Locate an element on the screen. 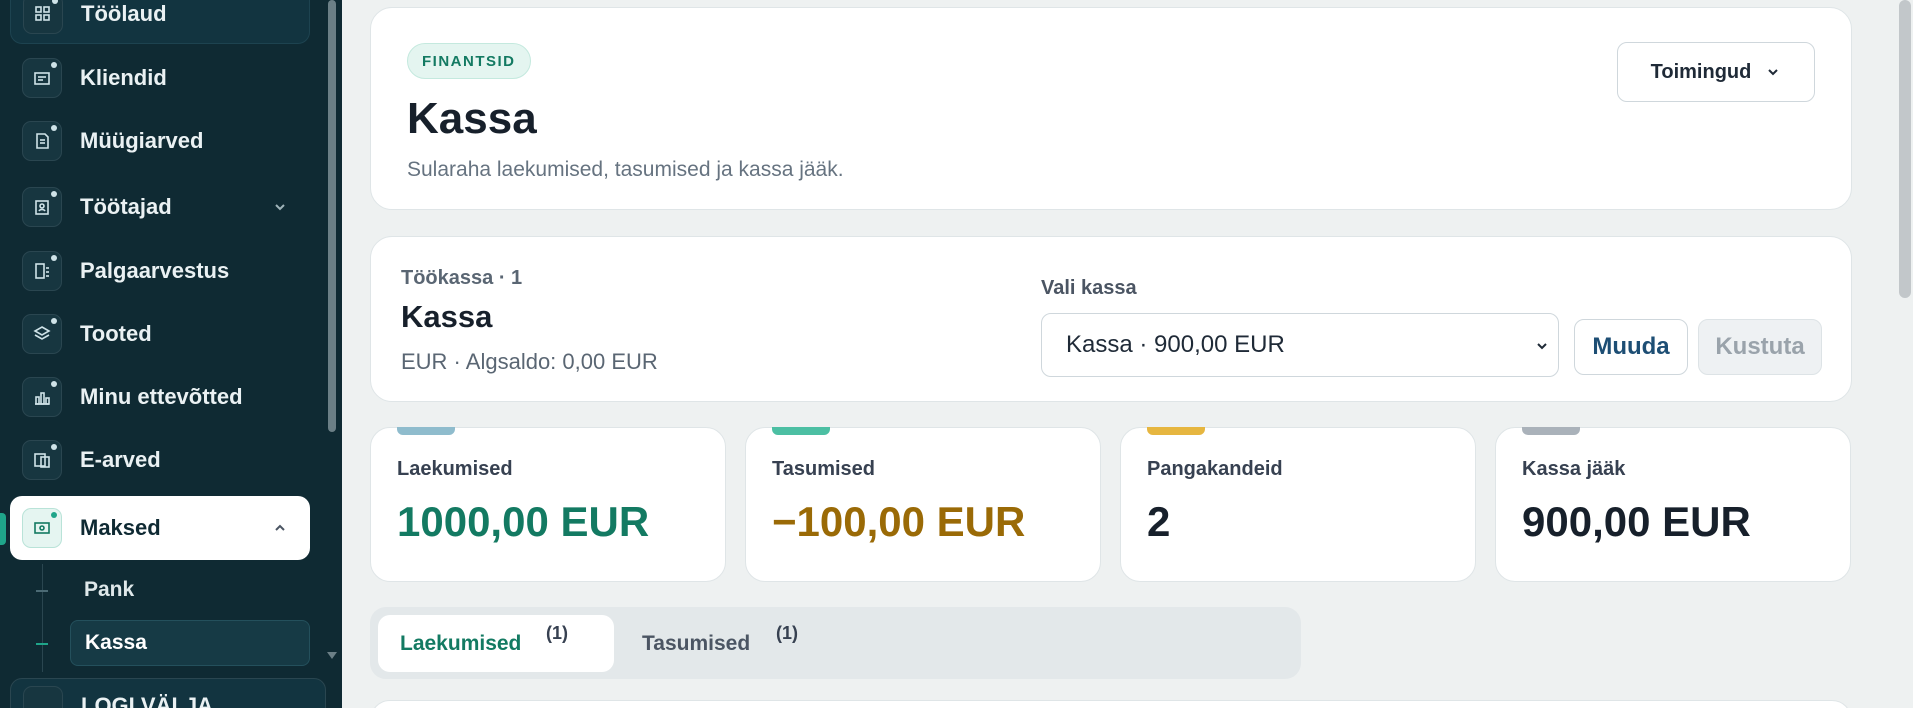  page-title: Kassa is located at coordinates (472, 118).